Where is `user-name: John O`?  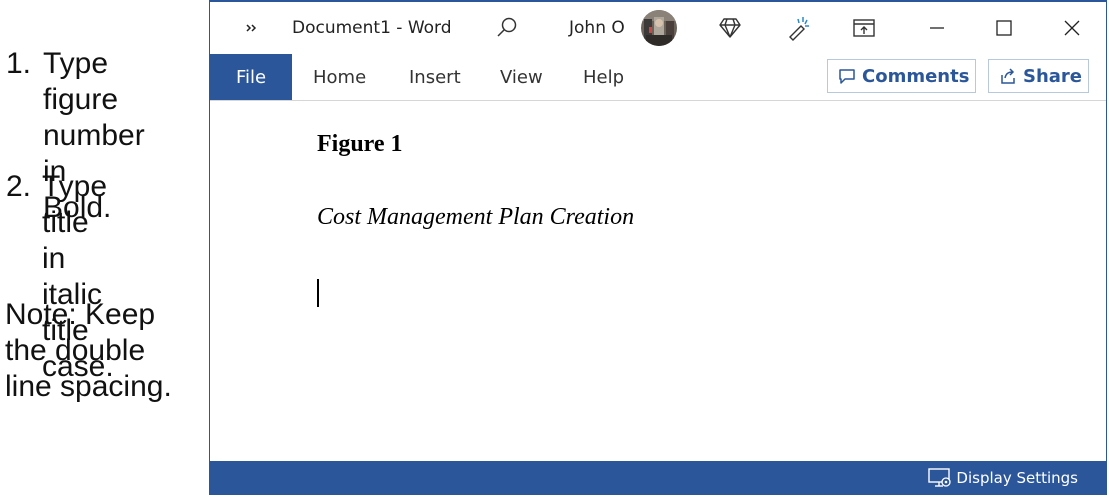
user-name: John O is located at coordinates (597, 28).